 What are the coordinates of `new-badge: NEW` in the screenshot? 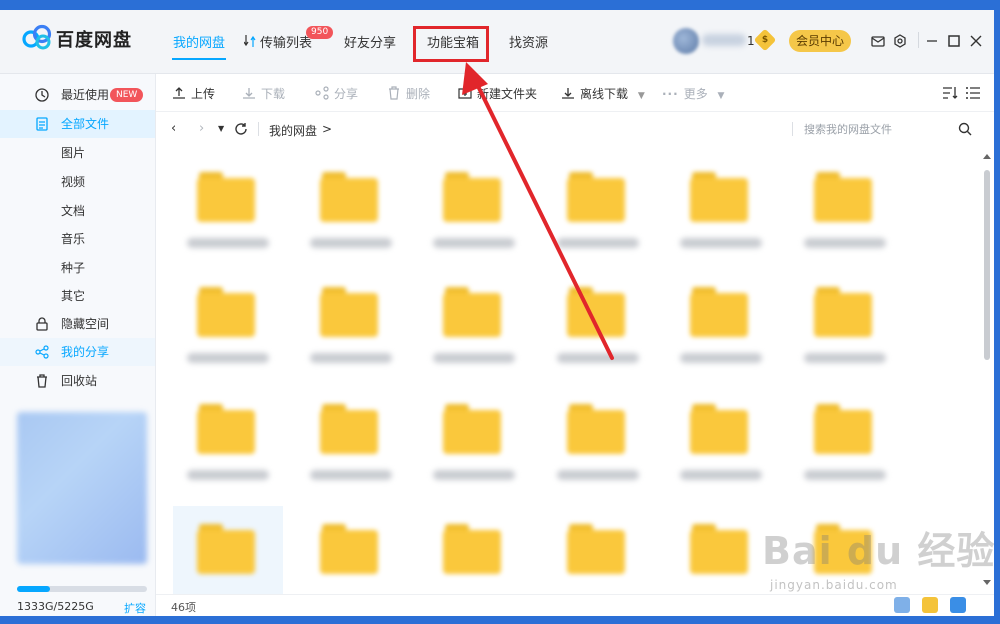 It's located at (127, 95).